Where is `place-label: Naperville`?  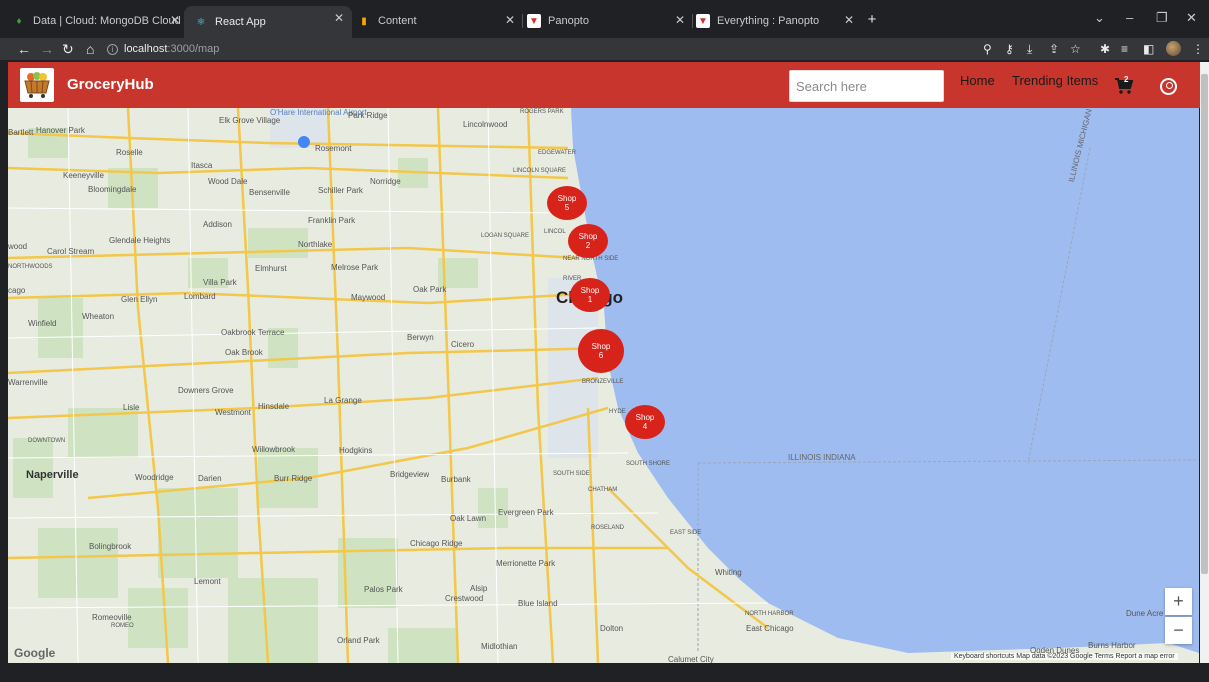
place-label: Naperville is located at coordinates (52, 475).